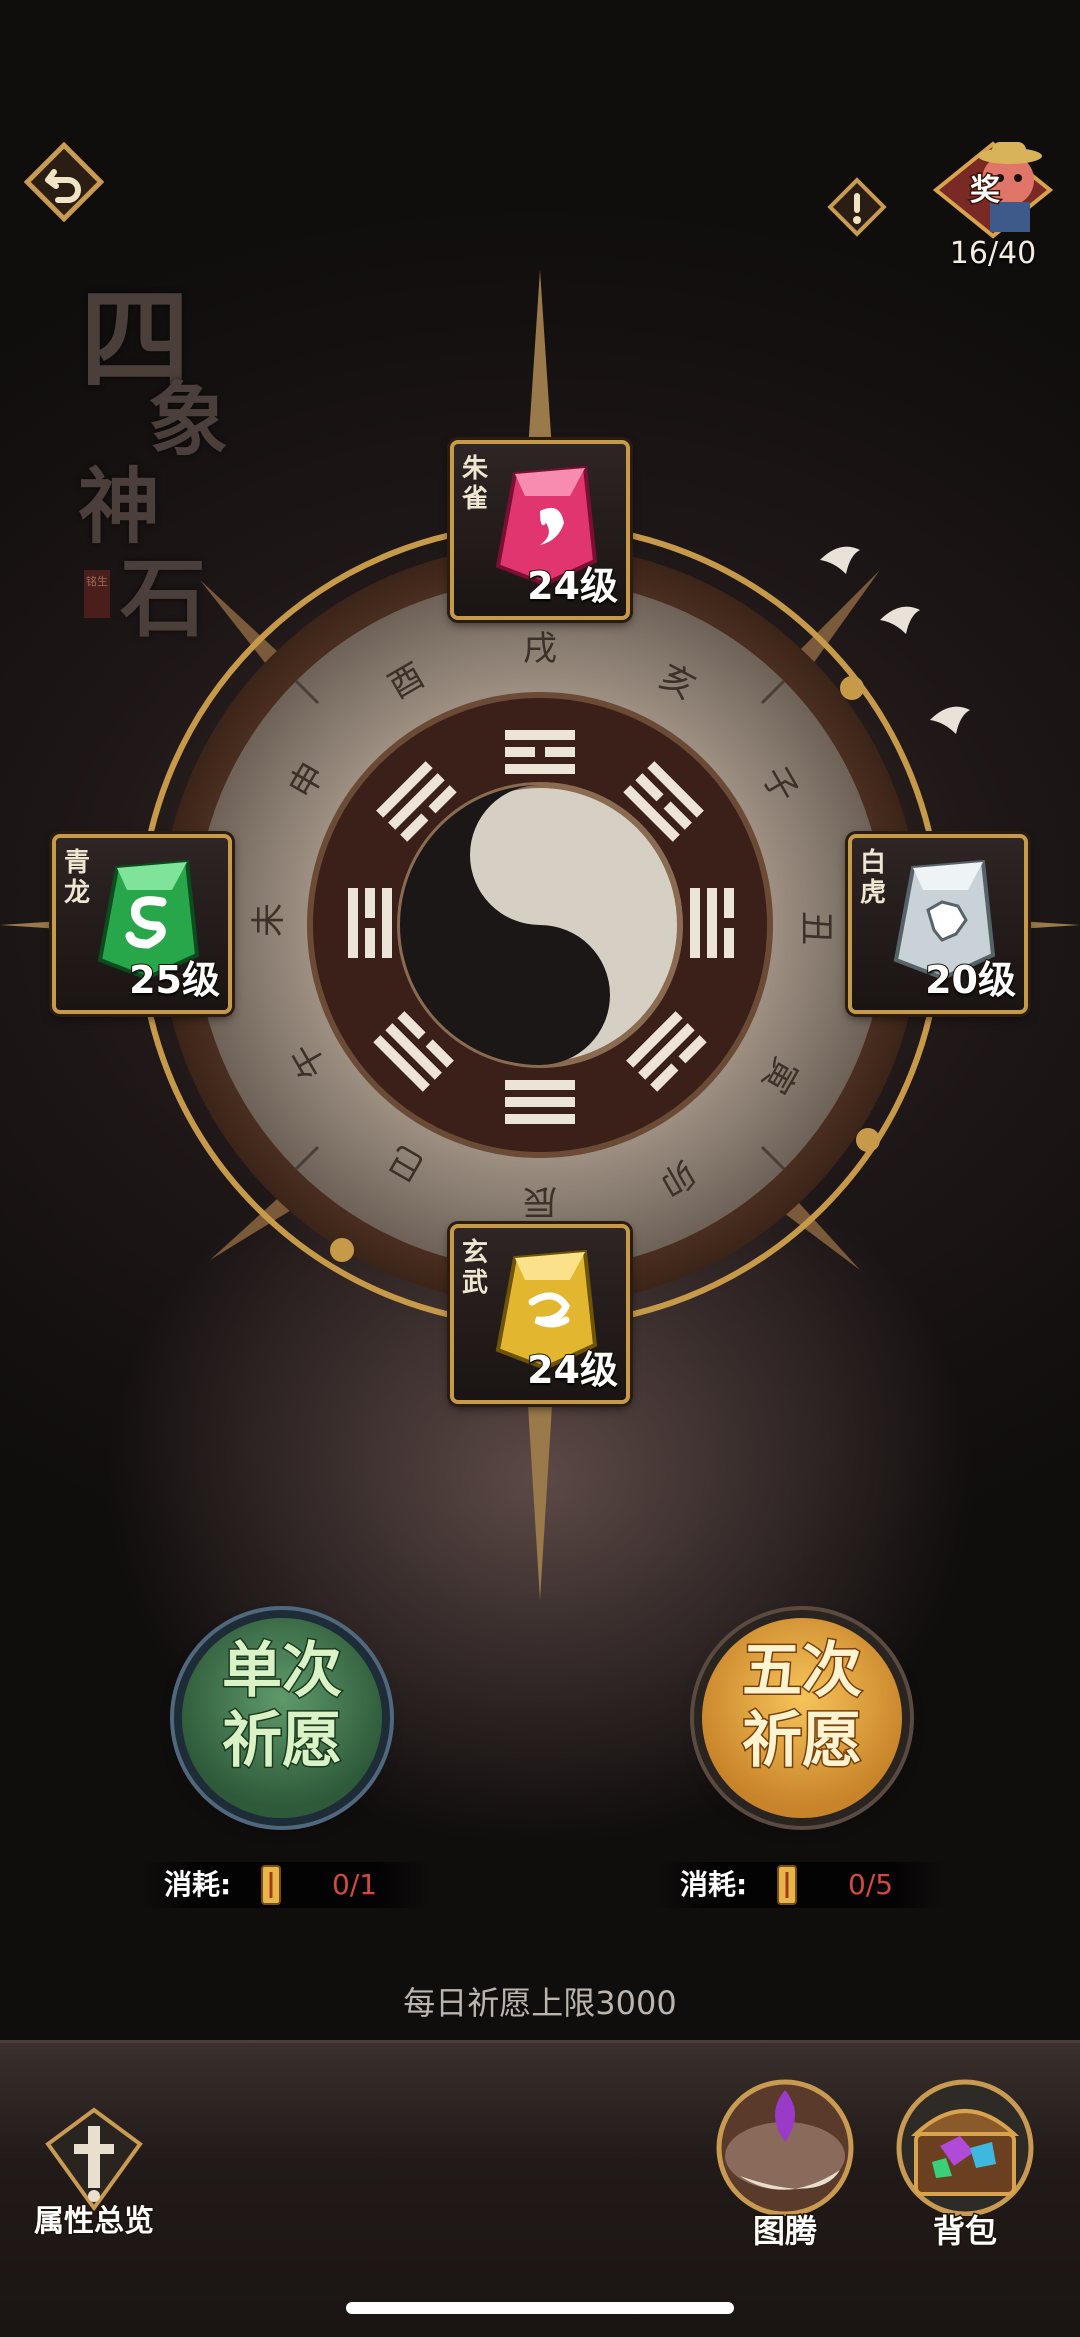 Image resolution: width=1080 pixels, height=2337 pixels. I want to click on bag-button: 背包, so click(965, 2166).